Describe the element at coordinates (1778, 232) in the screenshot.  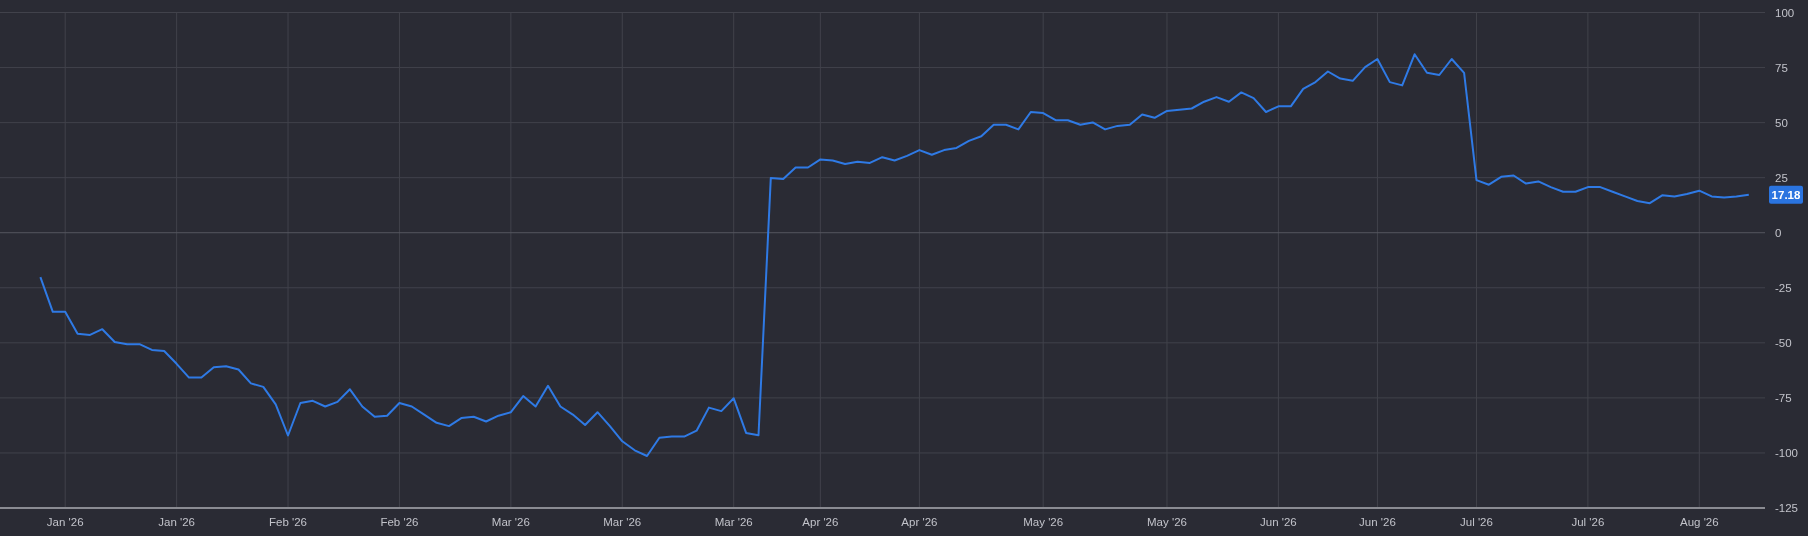
I see `y-axis-label: 0` at that location.